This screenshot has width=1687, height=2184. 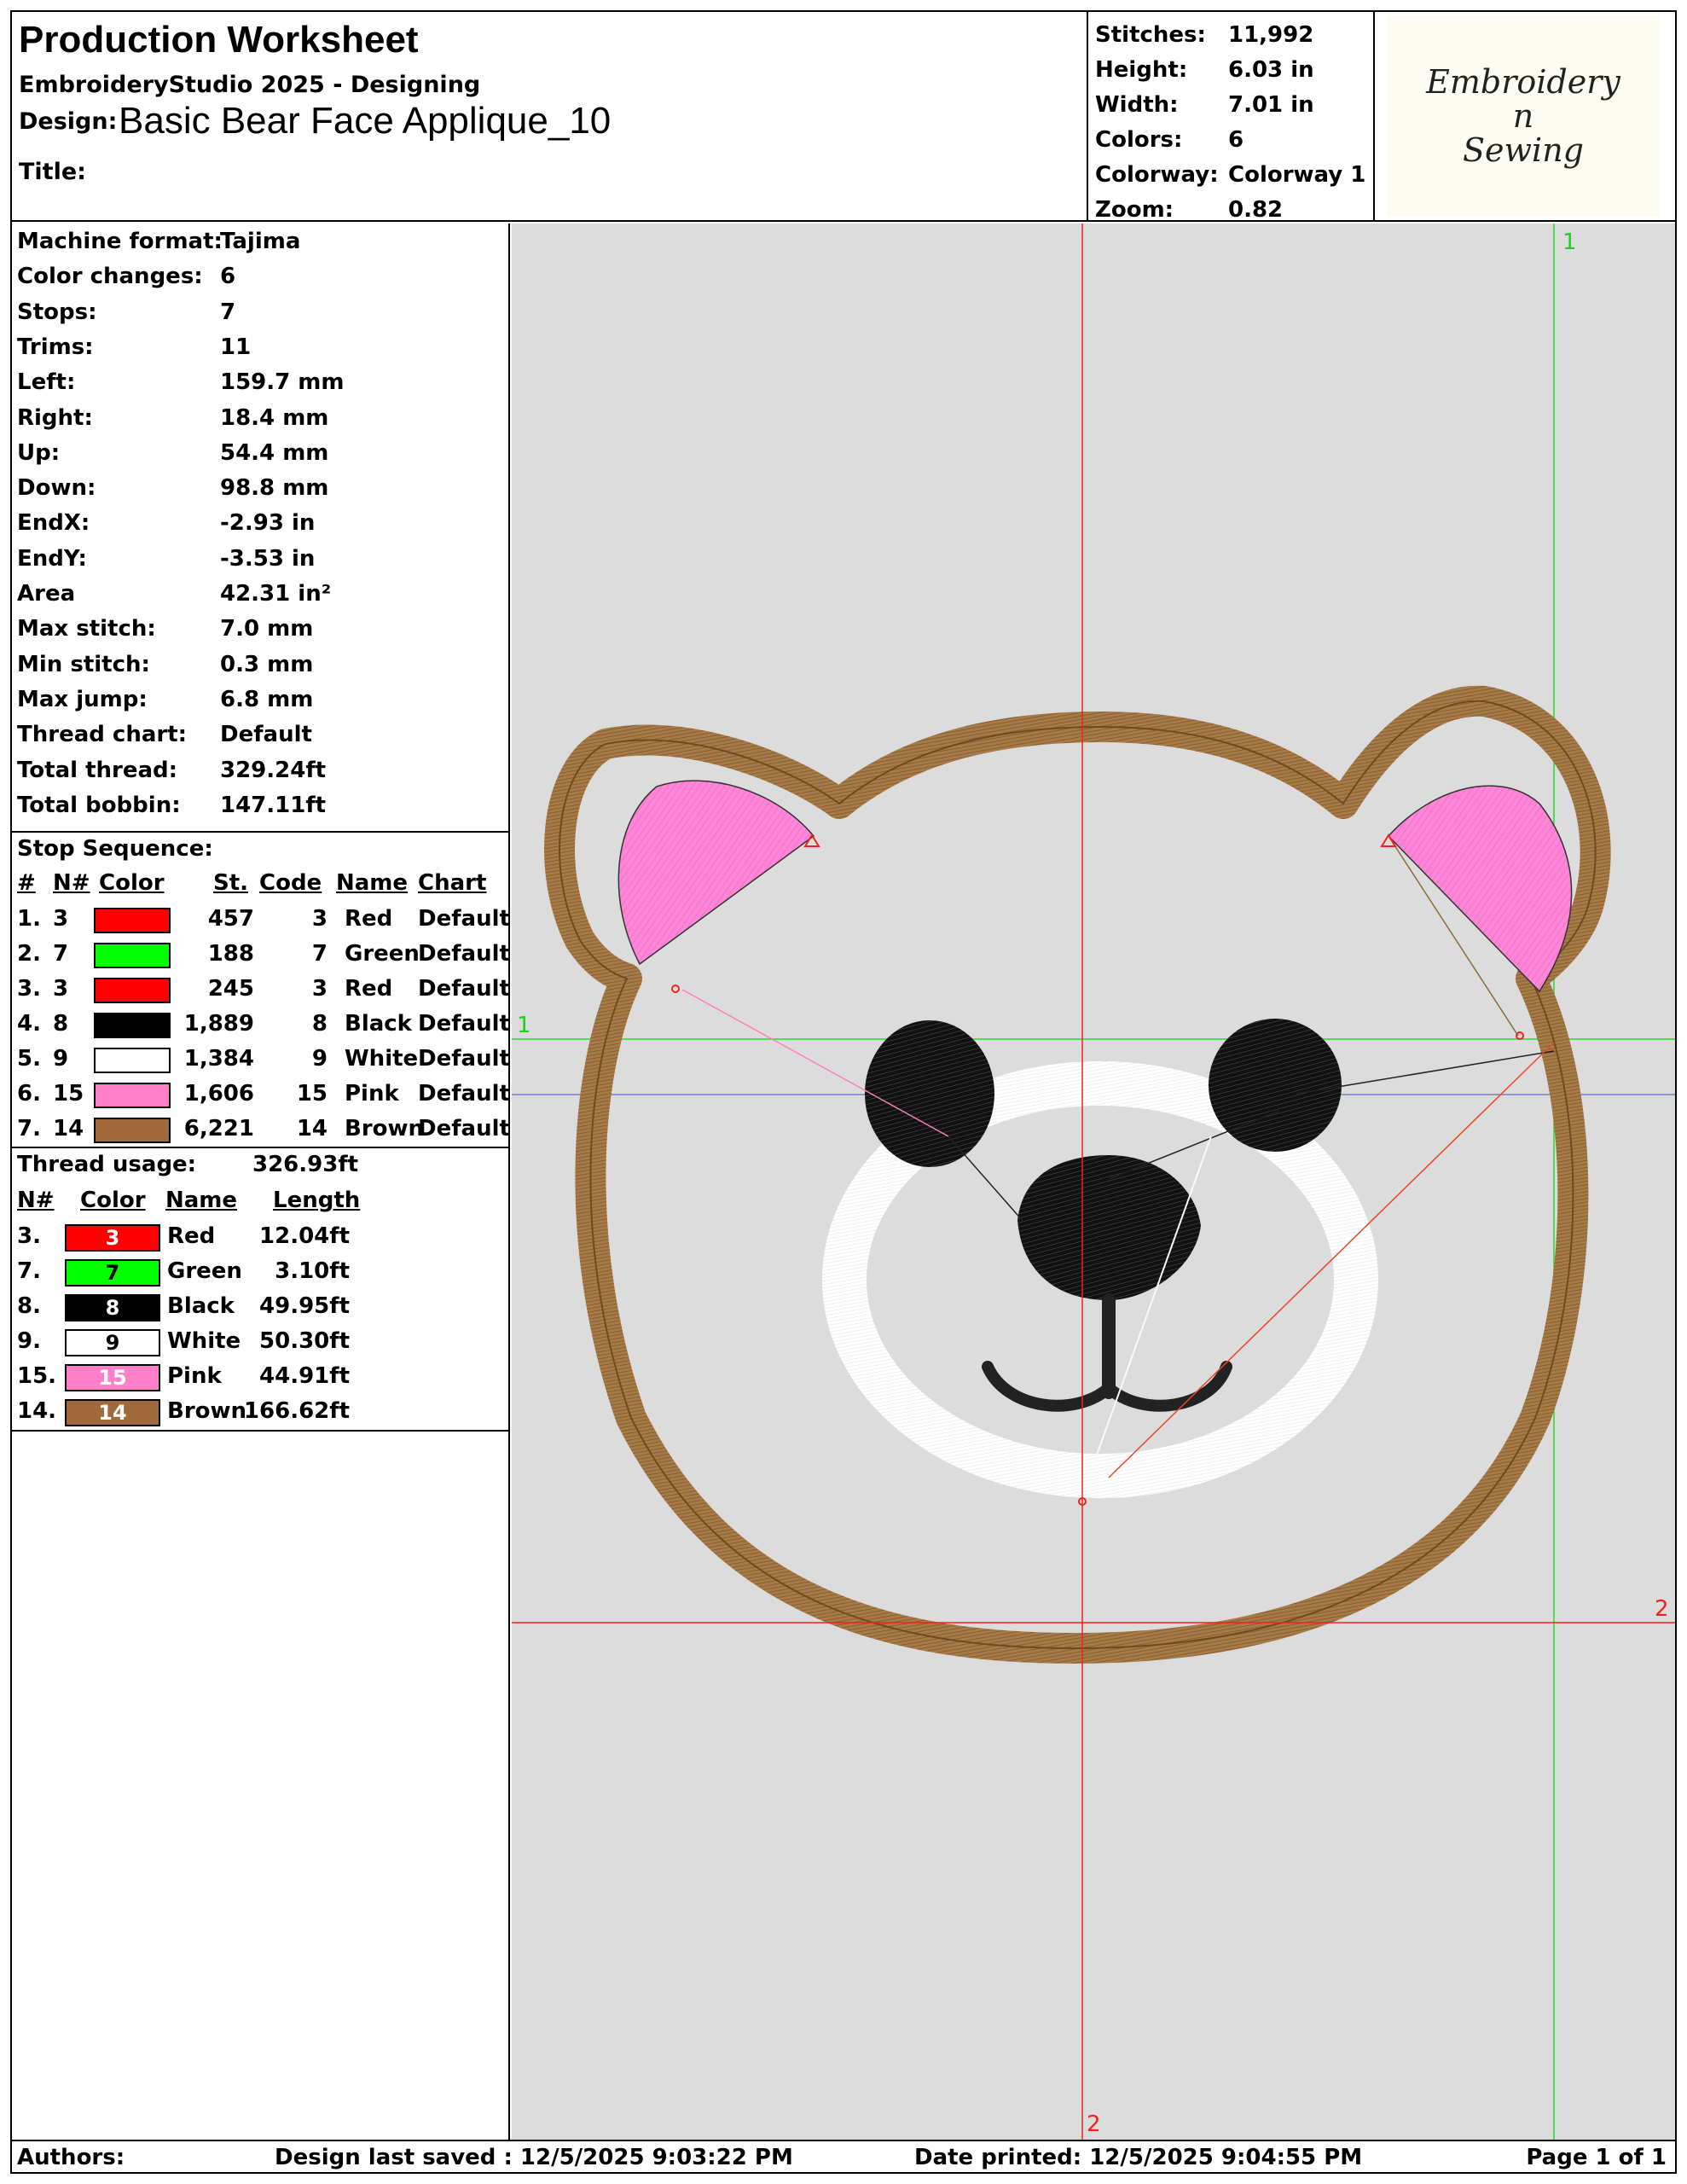 I want to click on stop-name: White, so click(x=382, y=1059).